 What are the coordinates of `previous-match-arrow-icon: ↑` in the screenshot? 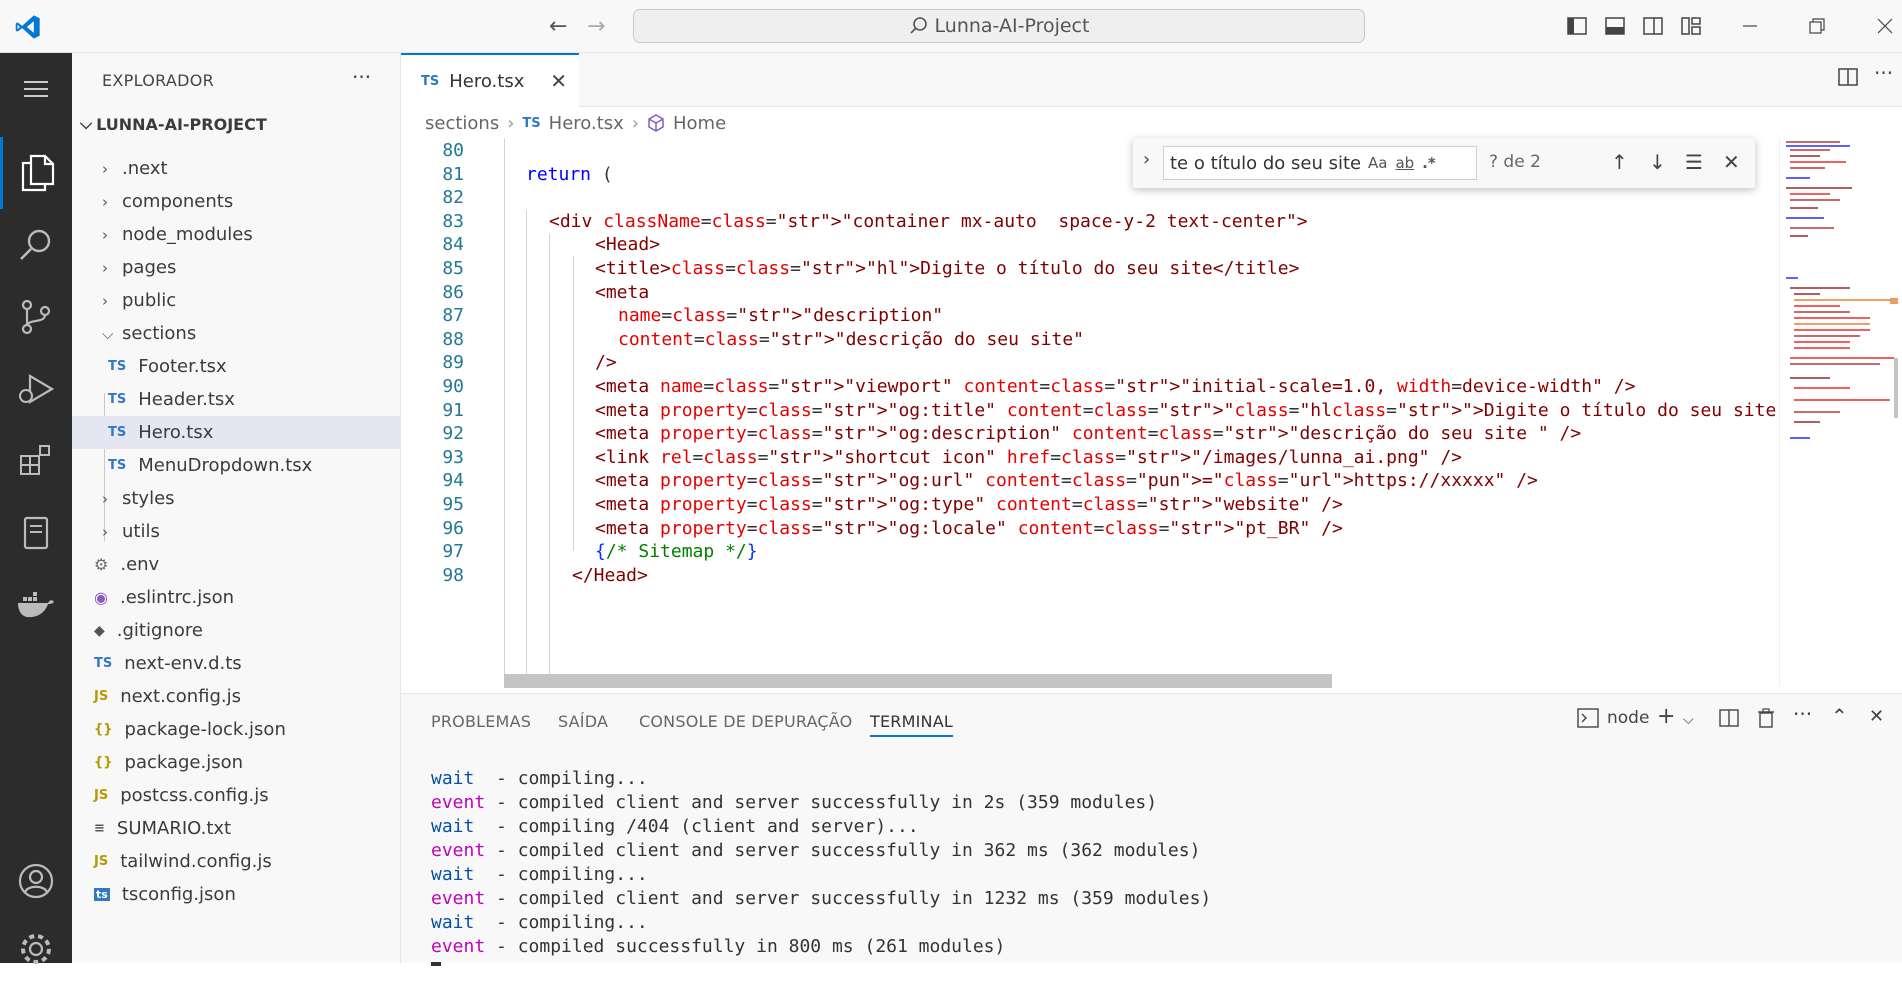 It's located at (1619, 162).